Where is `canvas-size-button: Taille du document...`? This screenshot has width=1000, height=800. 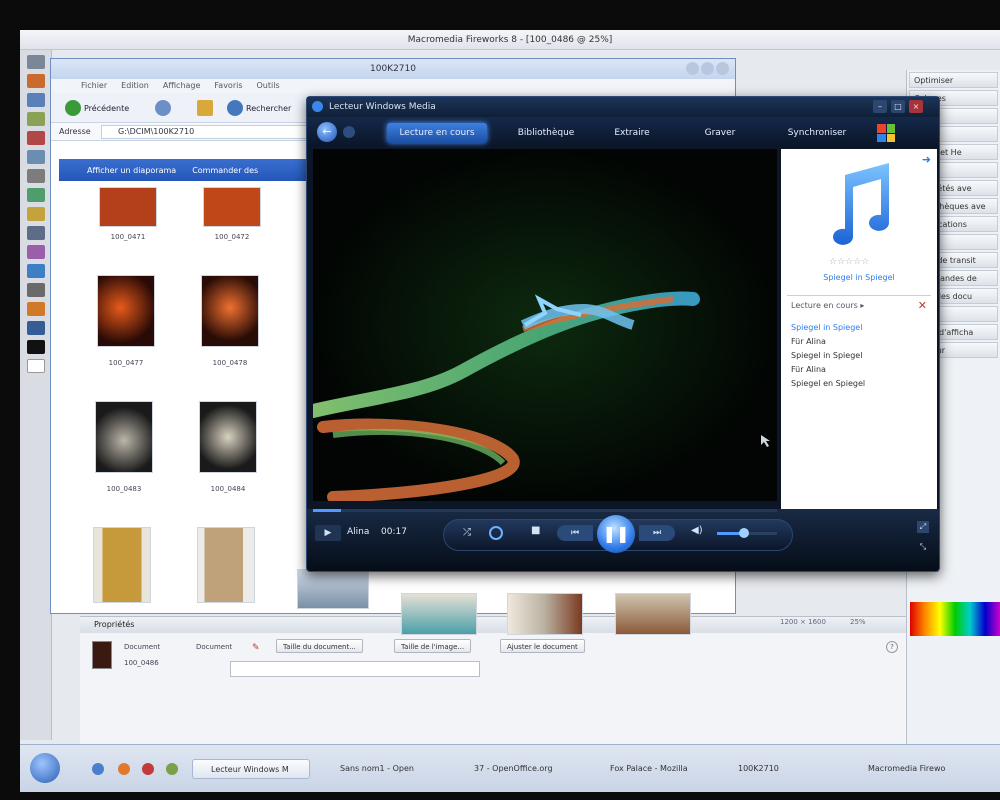
canvas-size-button: Taille du document... is located at coordinates (319, 646).